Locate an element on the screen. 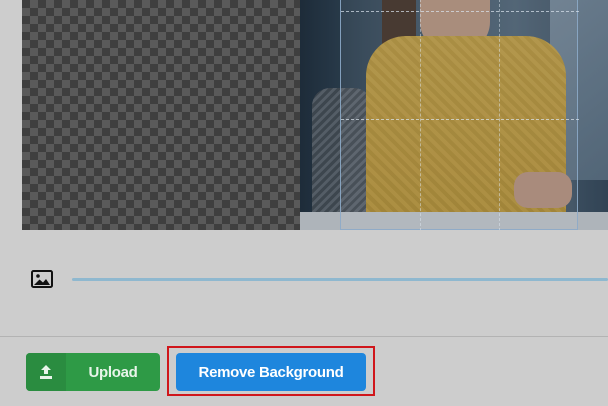 Image resolution: width=608 pixels, height=406 pixels. divider is located at coordinates (304, 336).